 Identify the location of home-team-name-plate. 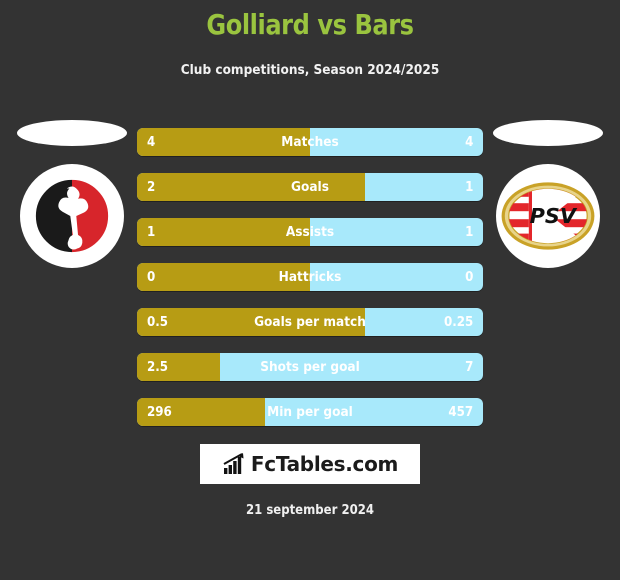
(72, 133).